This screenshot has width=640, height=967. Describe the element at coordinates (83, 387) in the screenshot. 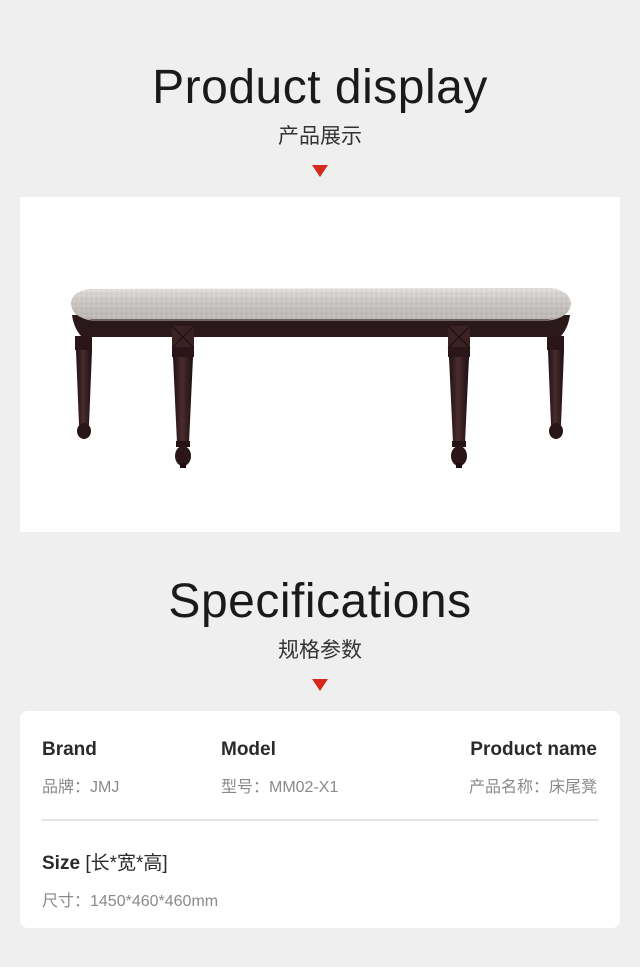

I see `back-leg-left` at that location.